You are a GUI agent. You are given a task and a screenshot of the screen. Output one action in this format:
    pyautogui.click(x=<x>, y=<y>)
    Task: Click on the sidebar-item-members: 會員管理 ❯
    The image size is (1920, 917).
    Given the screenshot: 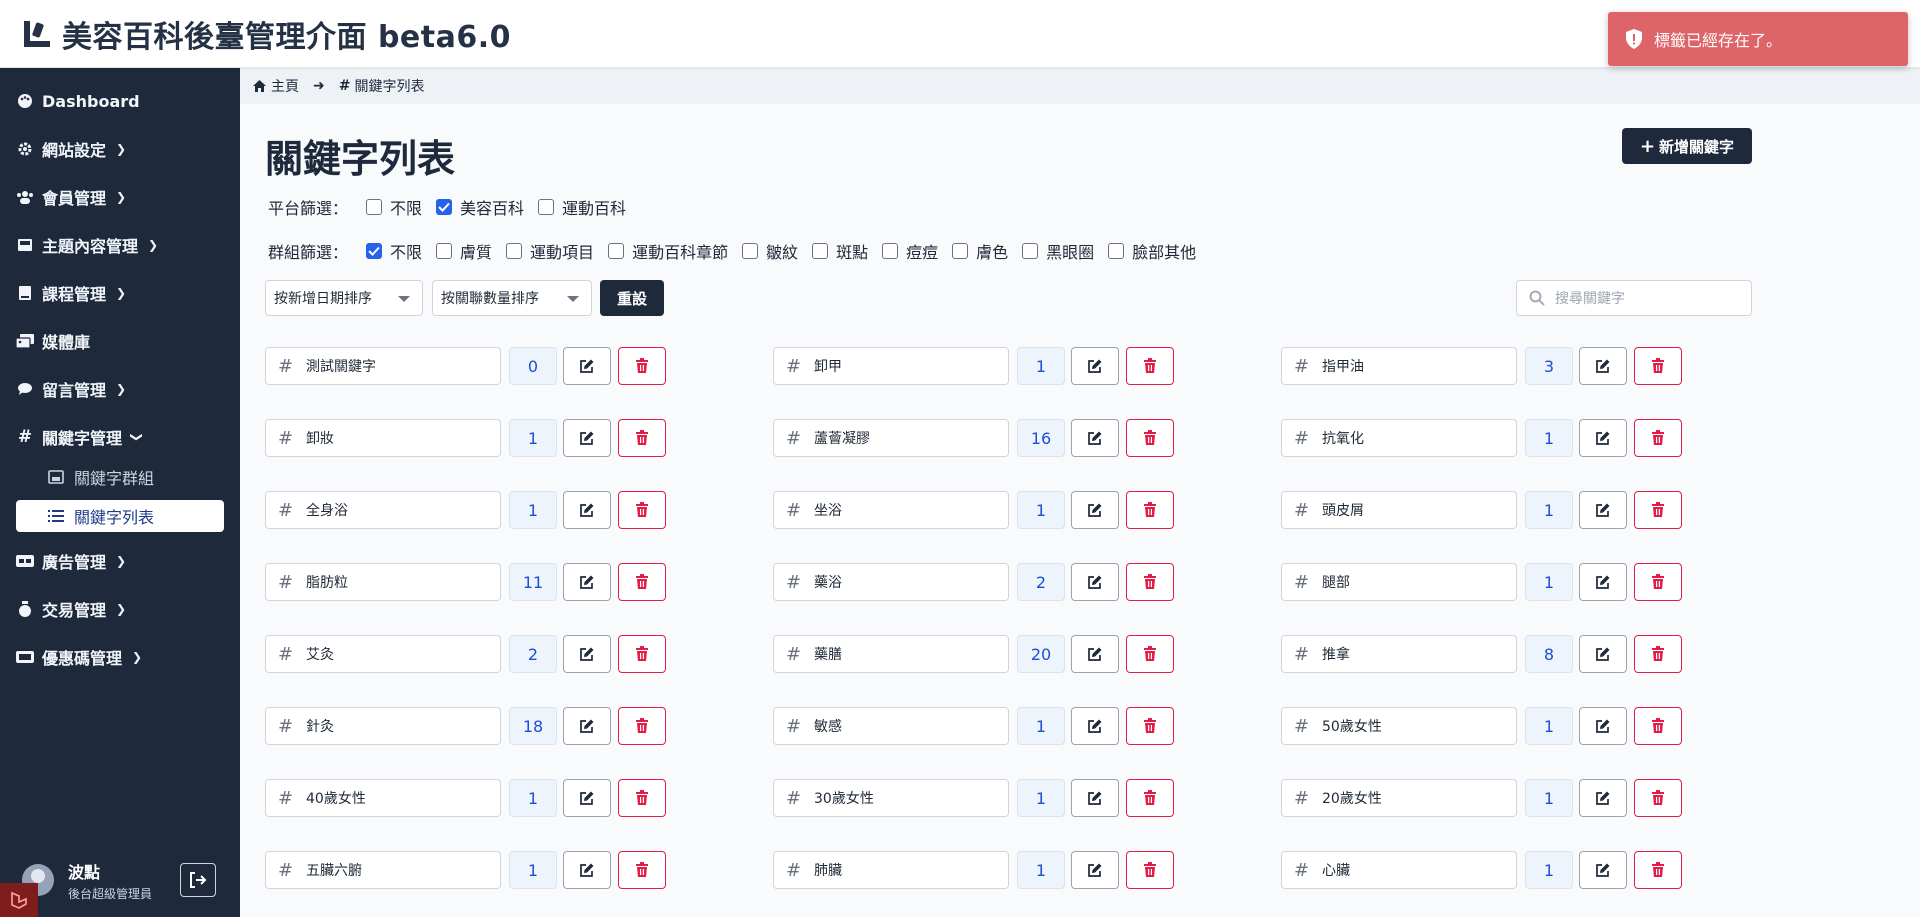 What is the action you would take?
    pyautogui.click(x=120, y=197)
    